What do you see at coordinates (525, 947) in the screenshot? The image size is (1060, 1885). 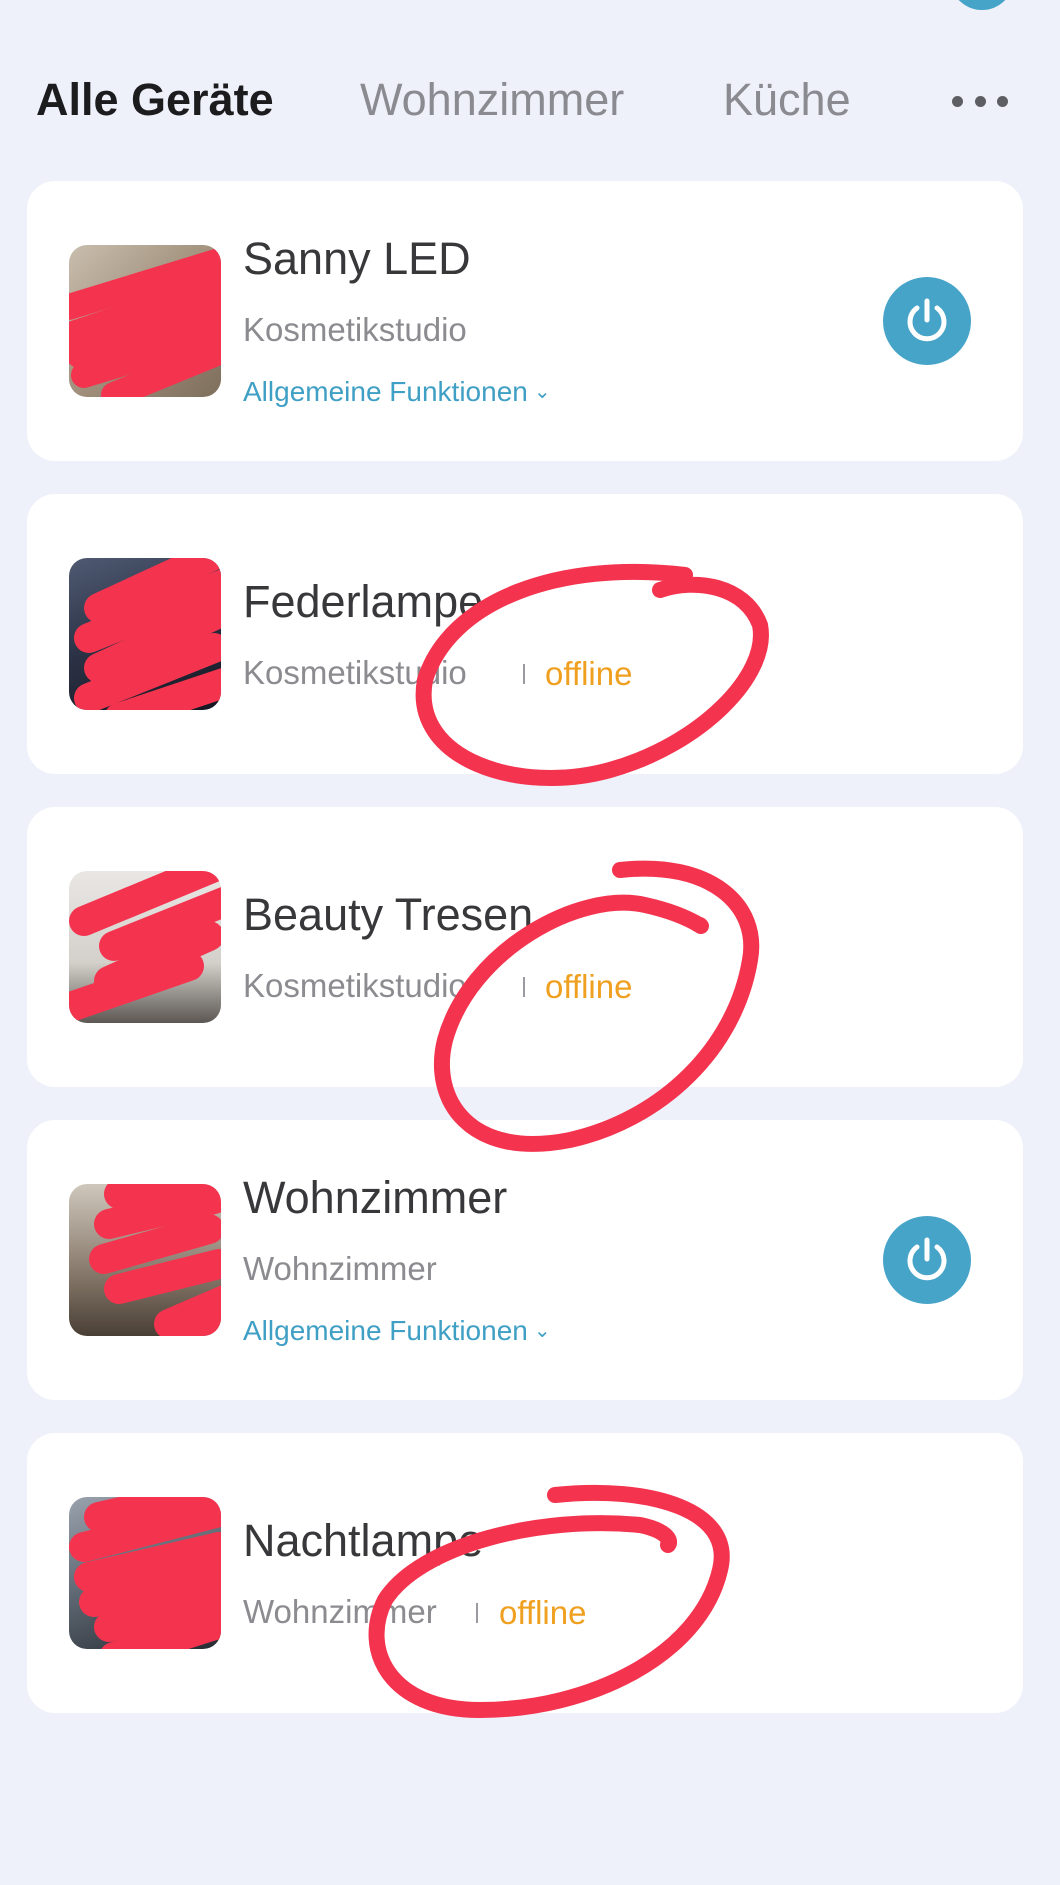 I see `device-card-beauty-tresen: Beauty Tresen Kosmetikstudio offline` at bounding box center [525, 947].